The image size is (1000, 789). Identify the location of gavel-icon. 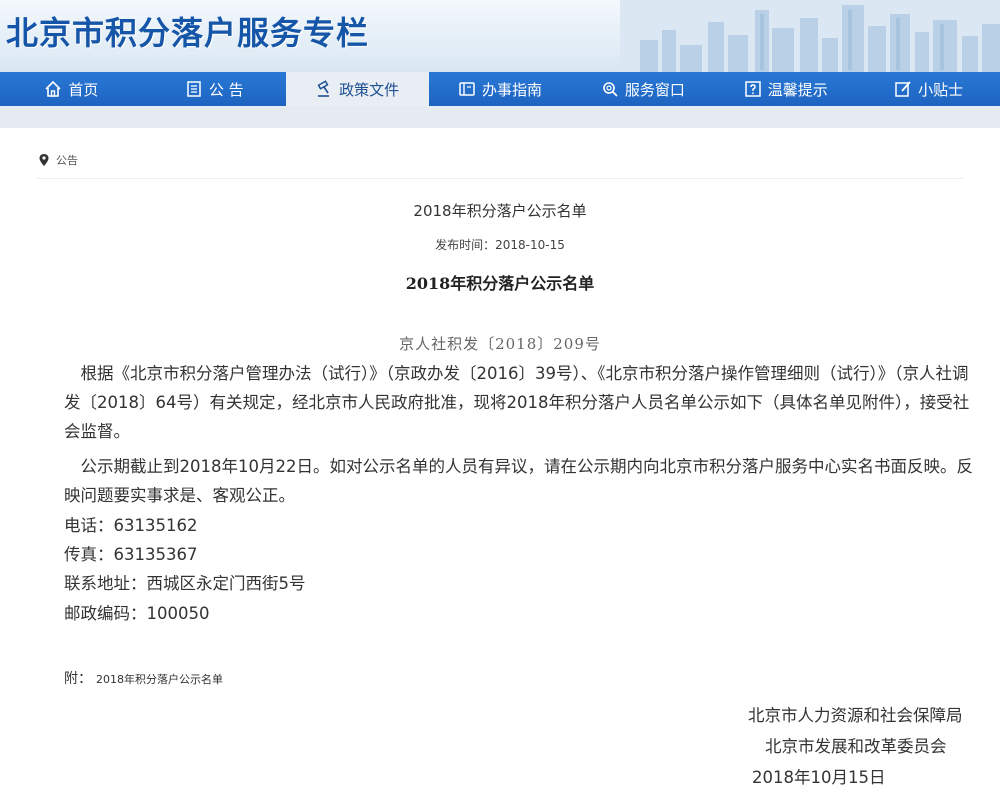
(324, 89).